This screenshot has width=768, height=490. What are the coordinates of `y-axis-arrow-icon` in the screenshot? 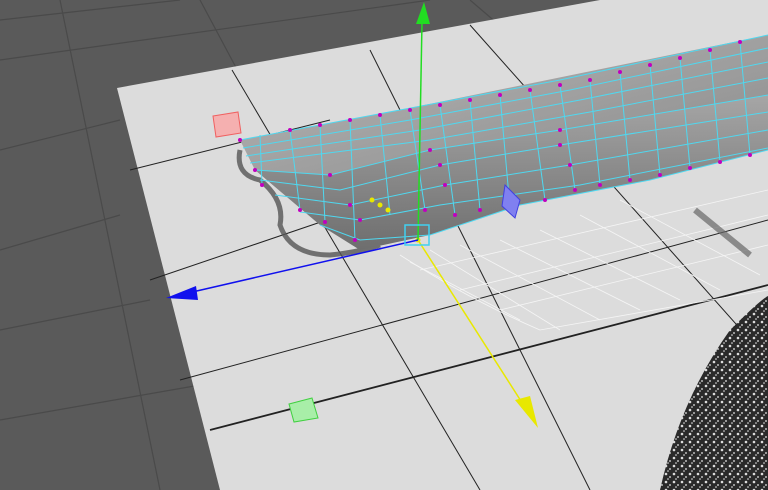 It's located at (423, 13).